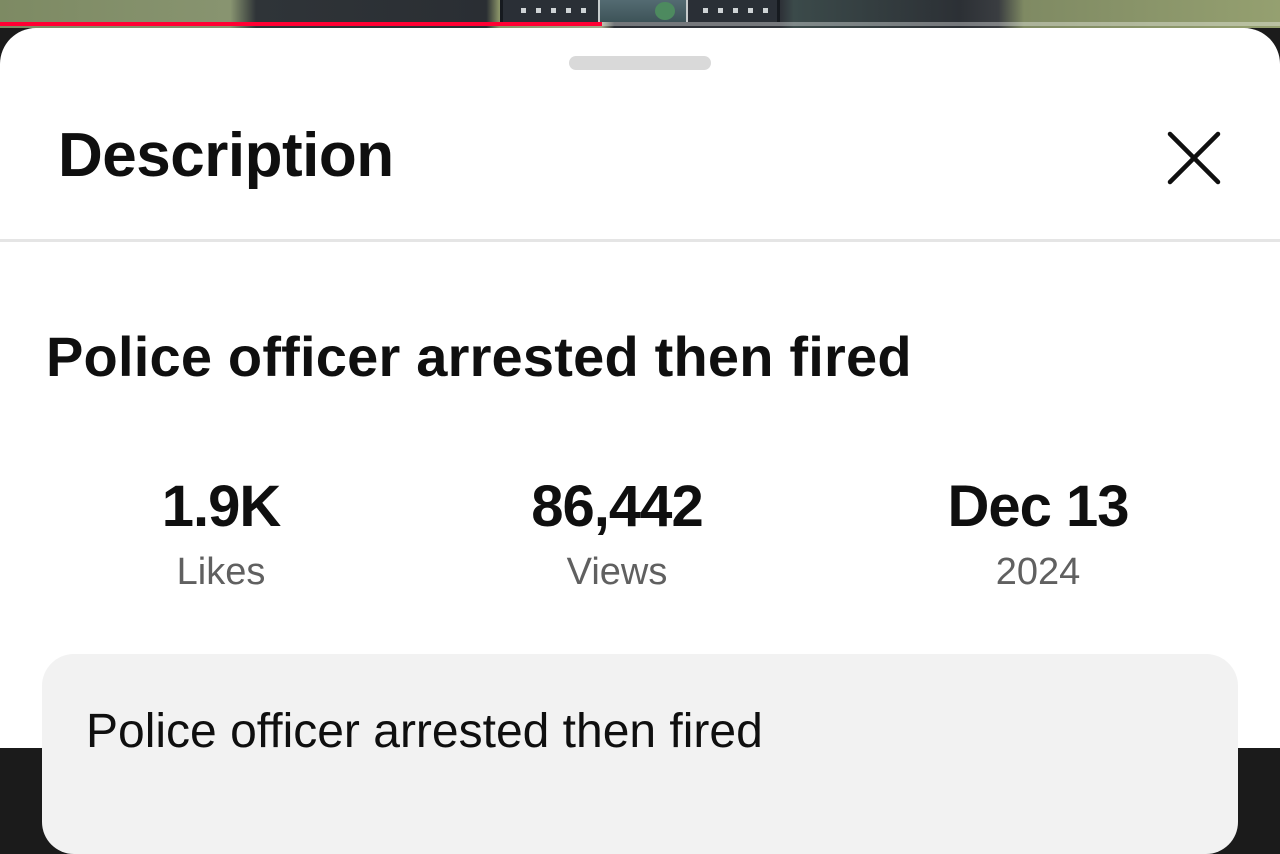  Describe the element at coordinates (1038, 506) in the screenshot. I see `upload-date: Dec 13` at that location.